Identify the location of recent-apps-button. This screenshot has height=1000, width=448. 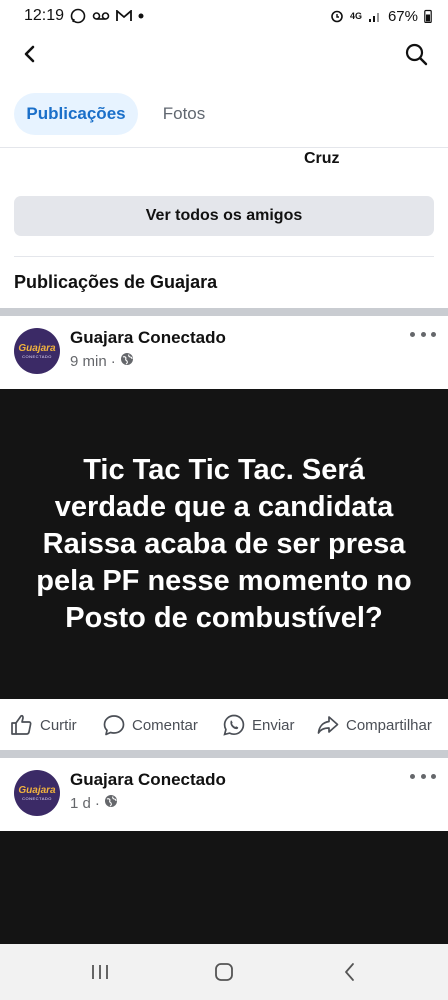
(100, 972).